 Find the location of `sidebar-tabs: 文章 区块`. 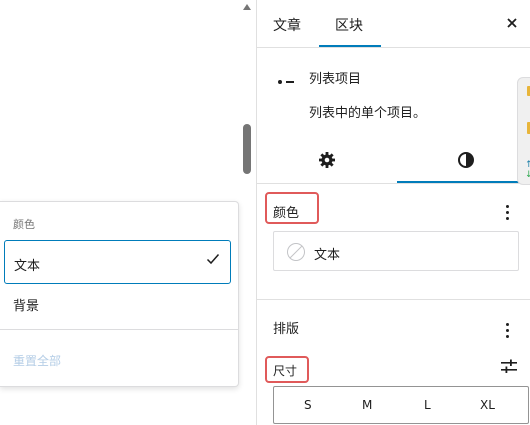

sidebar-tabs: 文章 区块 is located at coordinates (393, 24).